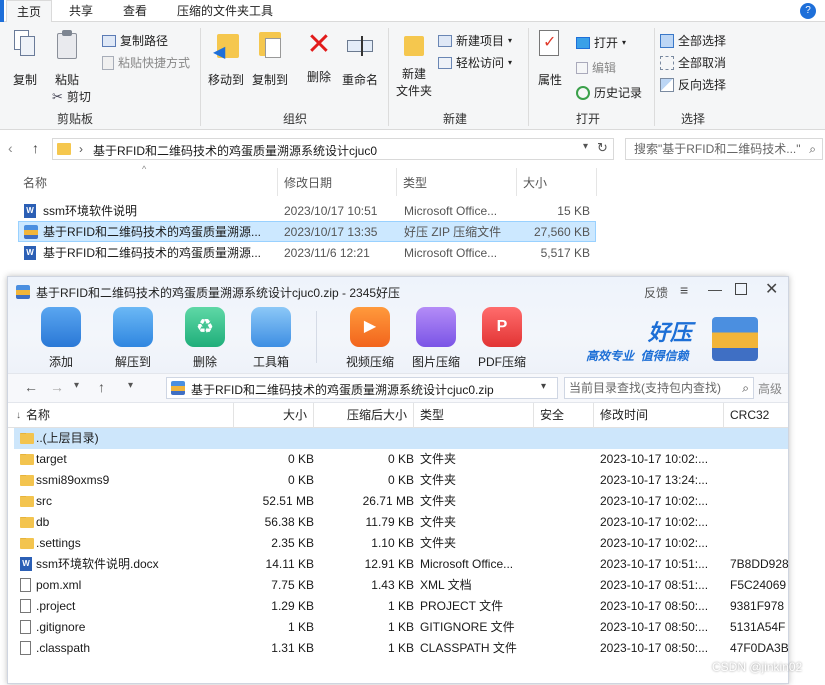 Image resolution: width=825 pixels, height=685 pixels. Describe the element at coordinates (133, 338) in the screenshot. I see `extract-to-button: 解压到` at that location.